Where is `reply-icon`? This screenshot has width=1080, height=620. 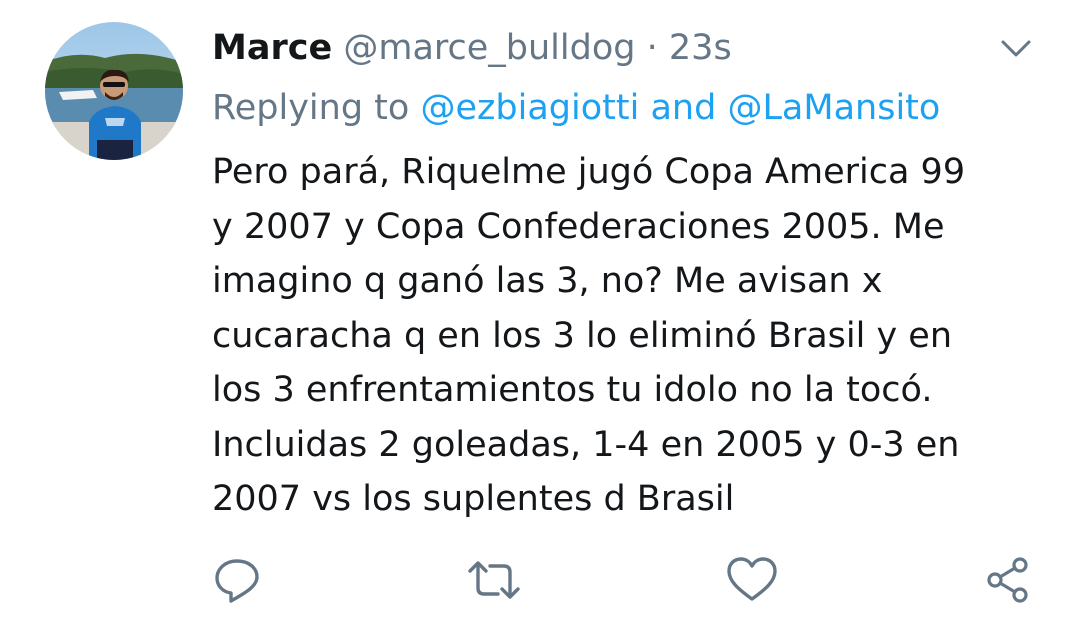
reply-icon is located at coordinates (238, 580).